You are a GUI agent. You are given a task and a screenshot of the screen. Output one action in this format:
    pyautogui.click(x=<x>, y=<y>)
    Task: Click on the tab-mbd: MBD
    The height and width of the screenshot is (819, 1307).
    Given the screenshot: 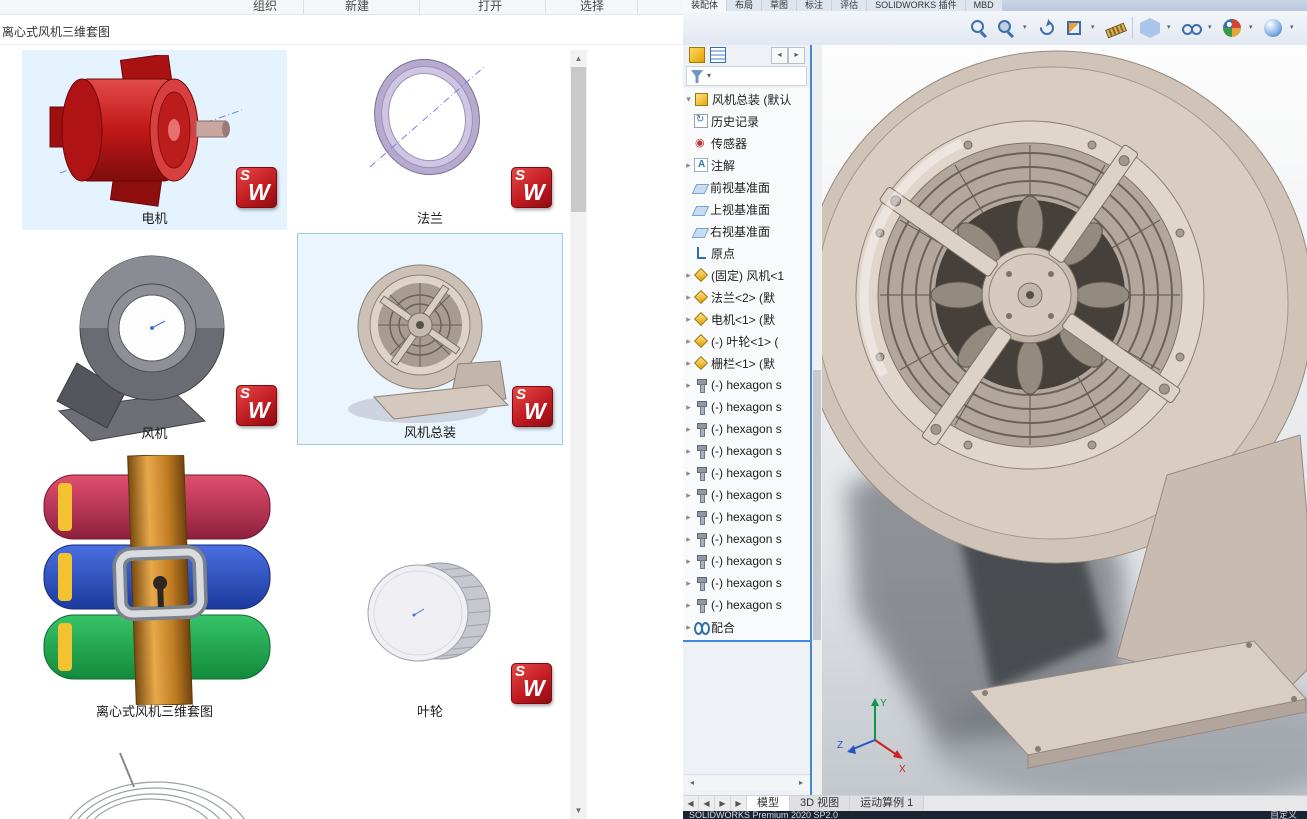 What is the action you would take?
    pyautogui.click(x=984, y=5)
    